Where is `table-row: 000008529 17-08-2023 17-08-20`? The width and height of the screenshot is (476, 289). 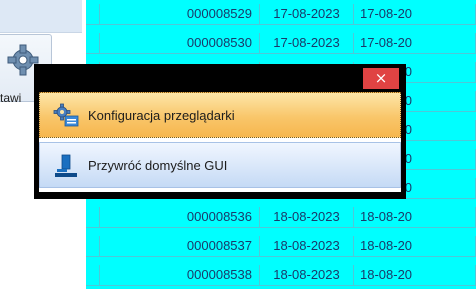
table-row: 000008529 17-08-2023 17-08-20 is located at coordinates (281, 14).